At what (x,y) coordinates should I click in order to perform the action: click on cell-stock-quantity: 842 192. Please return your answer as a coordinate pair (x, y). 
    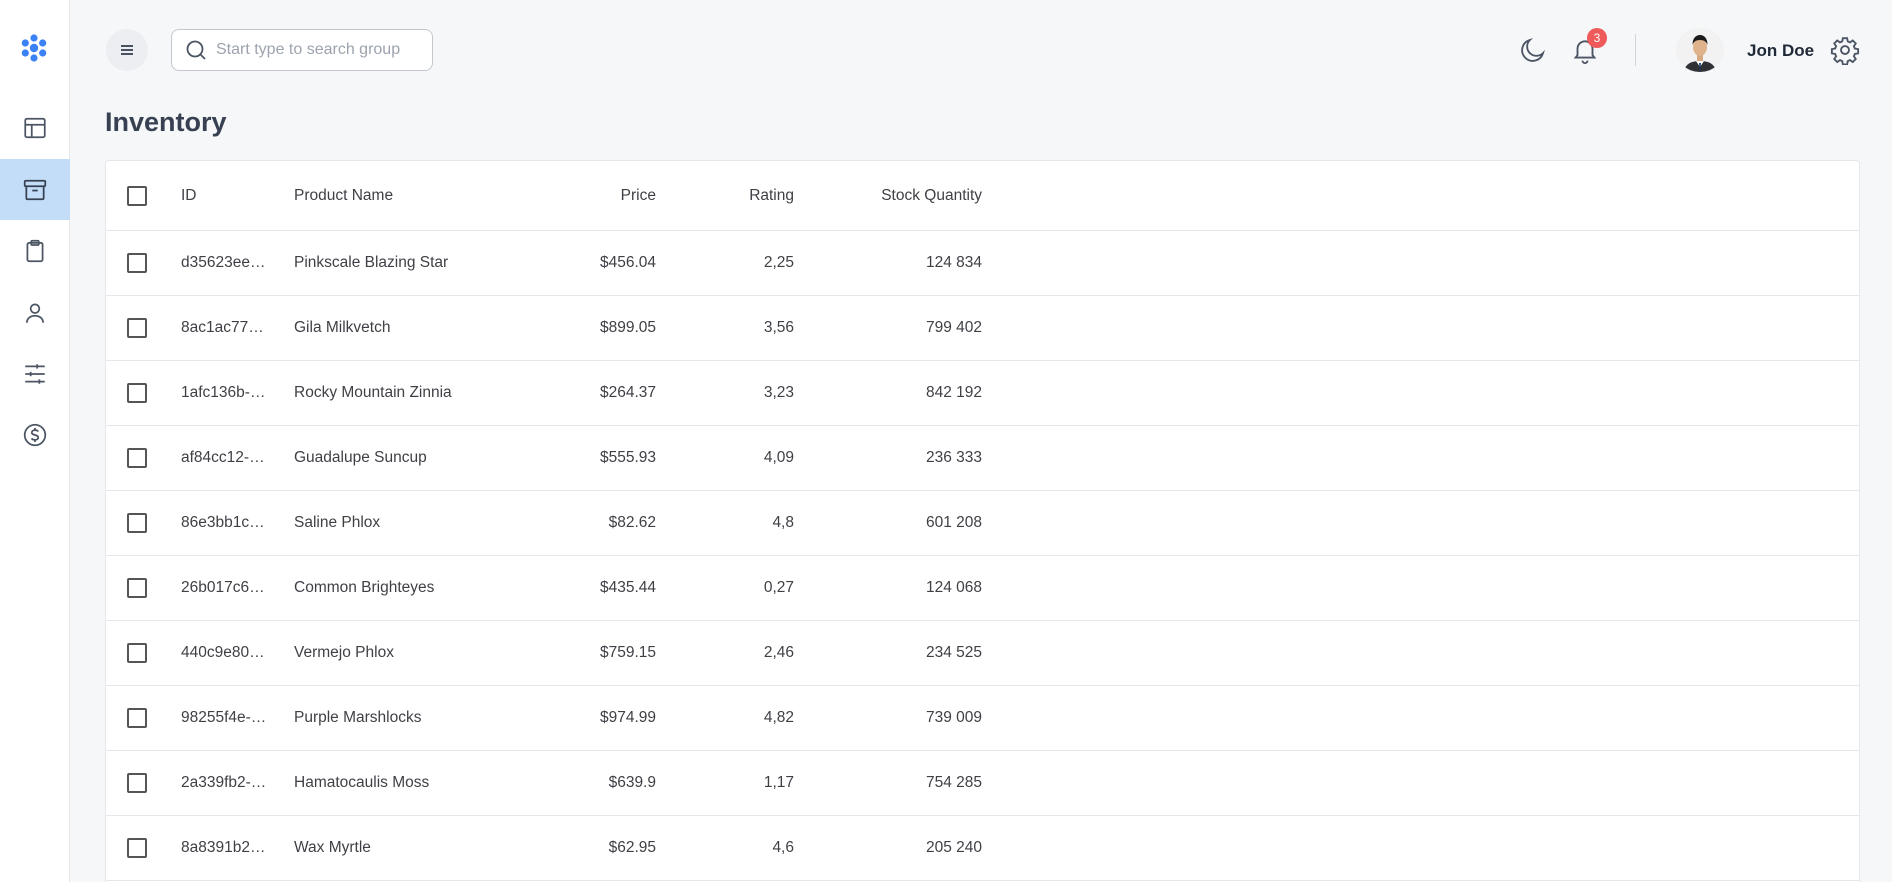
    Looking at the image, I should click on (953, 392).